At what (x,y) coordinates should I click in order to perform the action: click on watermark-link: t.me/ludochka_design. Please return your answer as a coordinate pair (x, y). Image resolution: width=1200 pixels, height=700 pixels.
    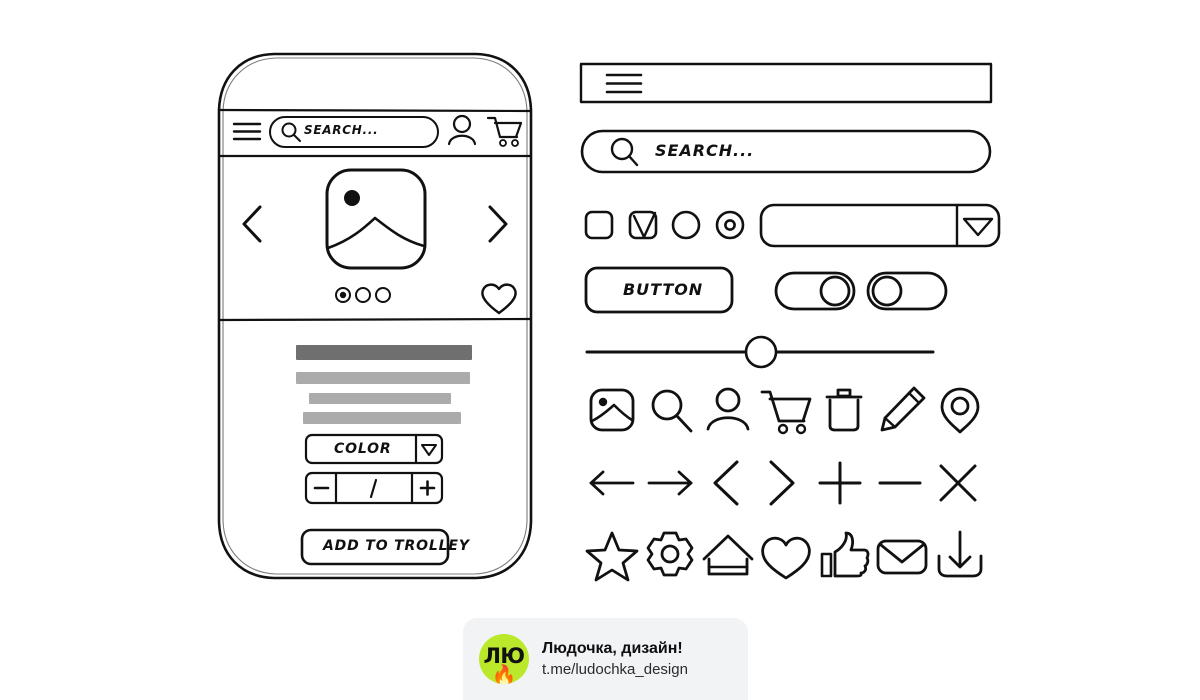
    Looking at the image, I should click on (615, 669).